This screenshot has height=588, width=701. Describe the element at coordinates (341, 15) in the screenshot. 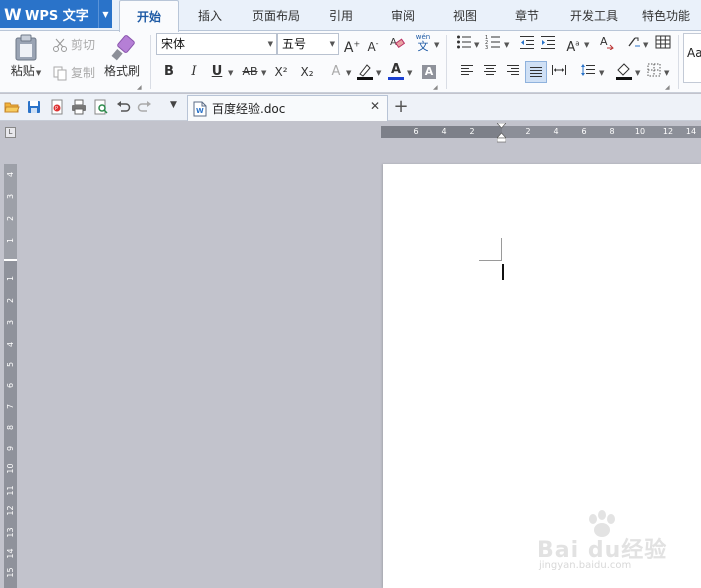

I see `tab-references: 引用` at that location.